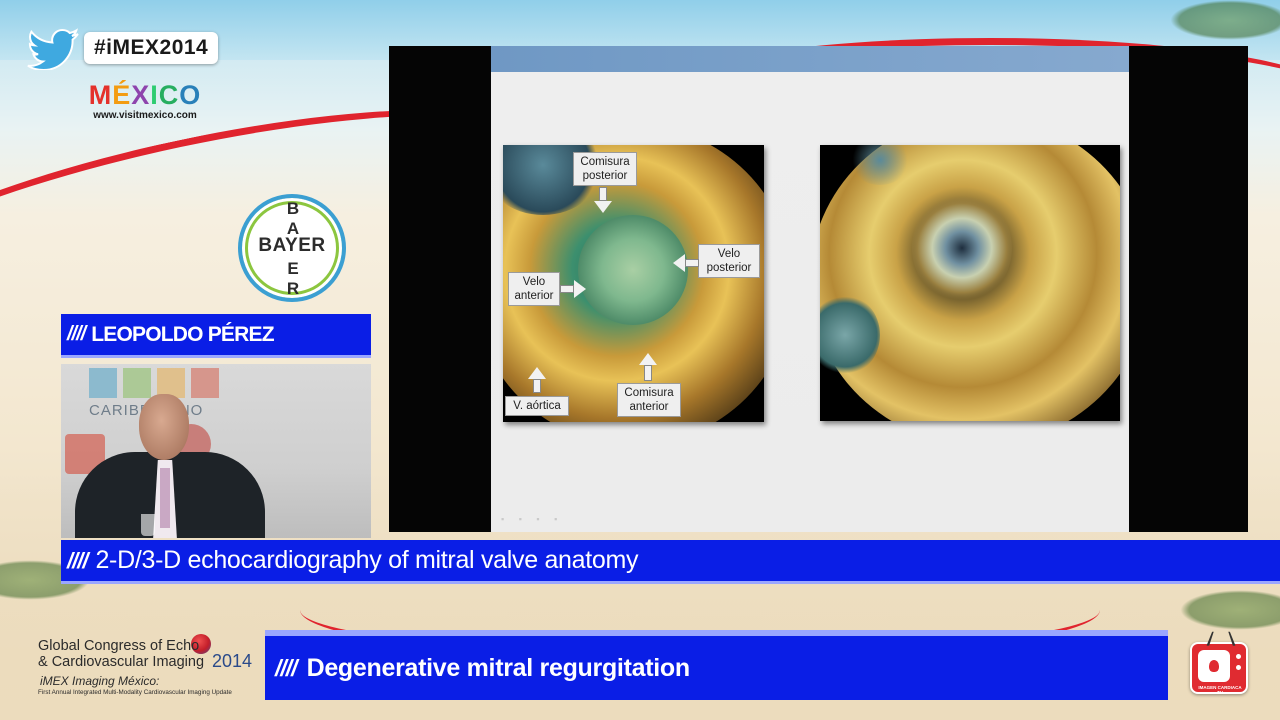 Image resolution: width=1280 pixels, height=720 pixels. What do you see at coordinates (498, 667) in the screenshot?
I see `session-title: Degenerative mitral regurgitation` at bounding box center [498, 667].